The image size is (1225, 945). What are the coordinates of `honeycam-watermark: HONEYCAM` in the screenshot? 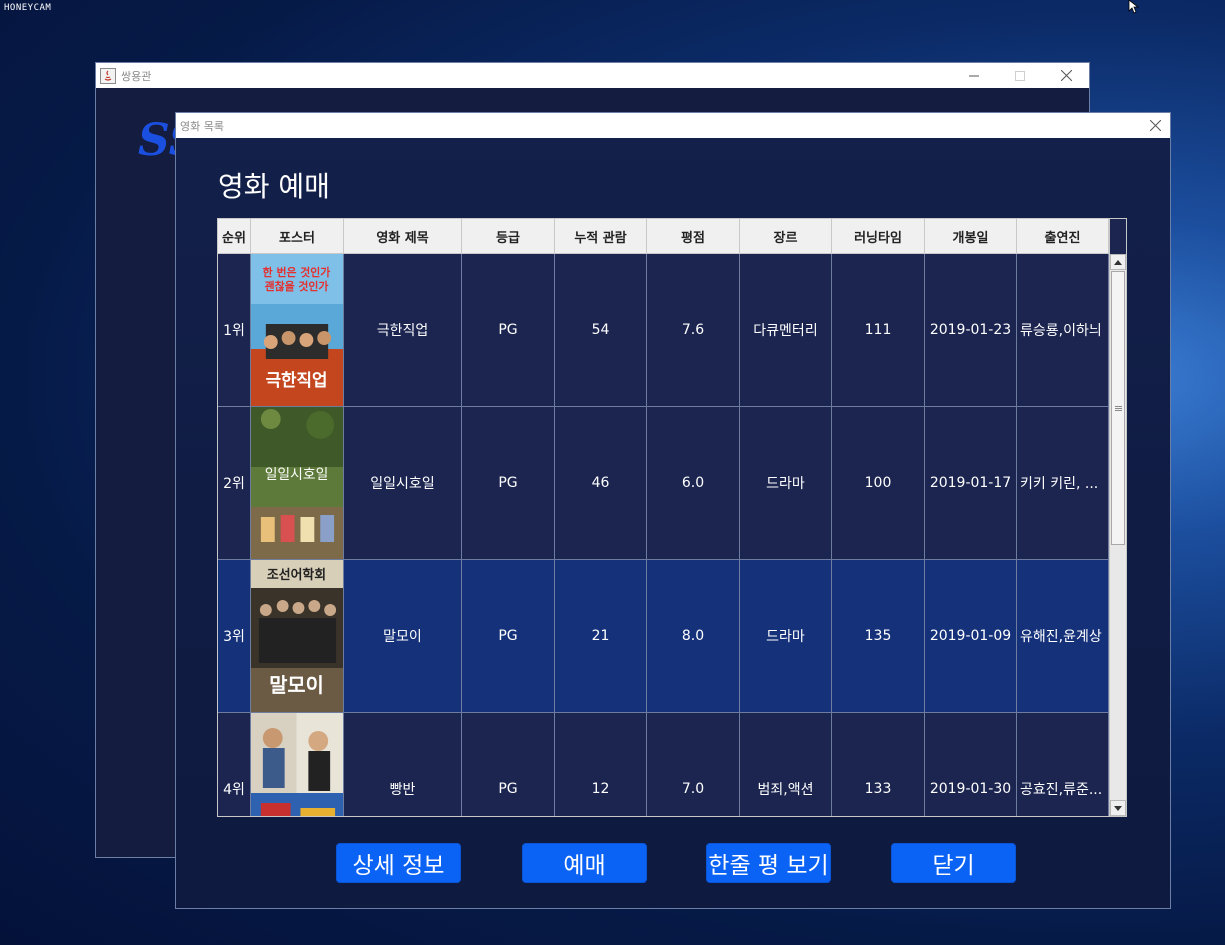 It's located at (28, 8).